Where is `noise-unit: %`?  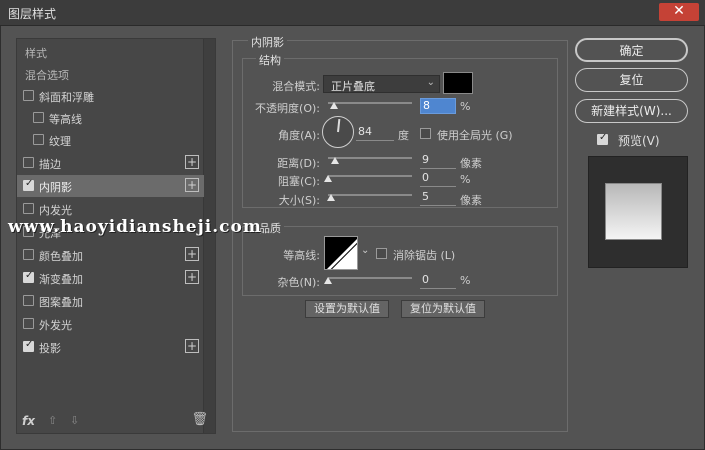
noise-unit: % is located at coordinates (465, 280).